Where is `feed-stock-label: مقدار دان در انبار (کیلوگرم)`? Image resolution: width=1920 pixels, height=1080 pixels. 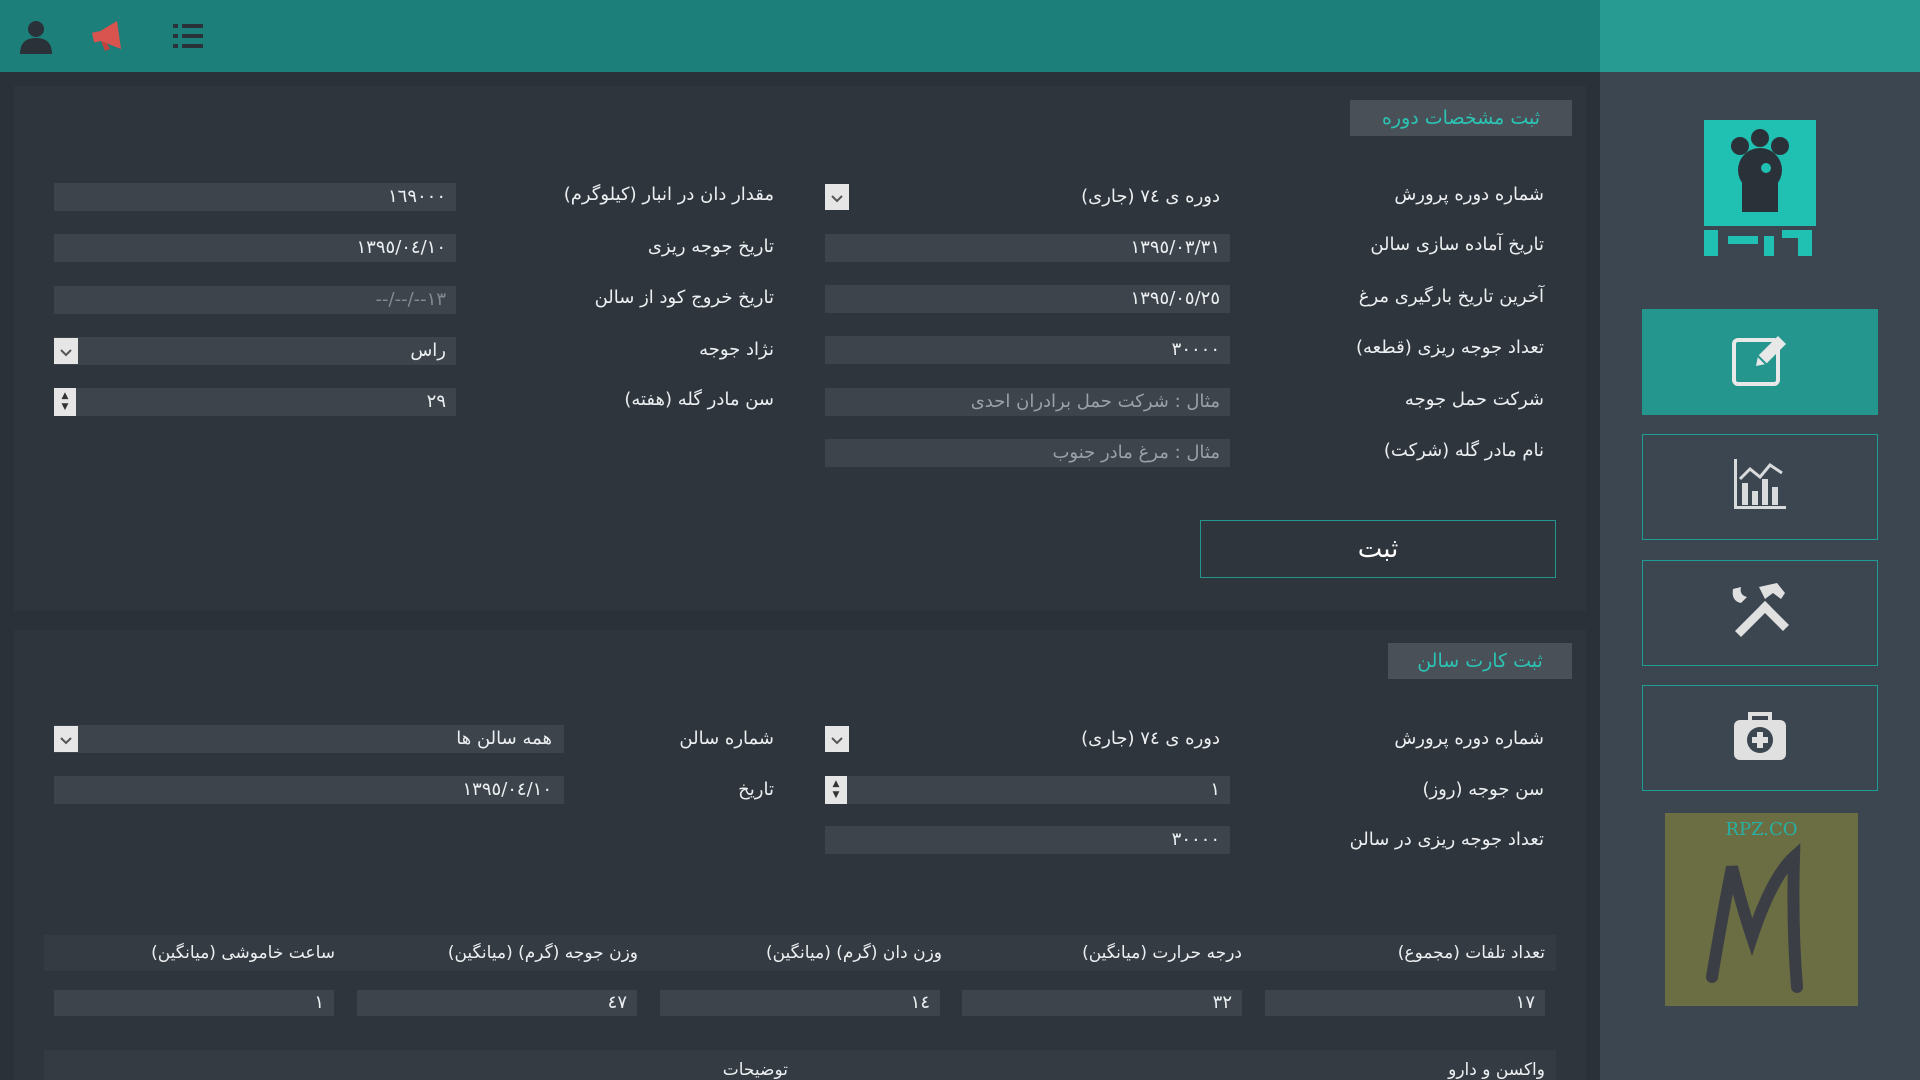
feed-stock-label: مقدار دان در انبار (کیلوگرم) is located at coordinates (668, 194).